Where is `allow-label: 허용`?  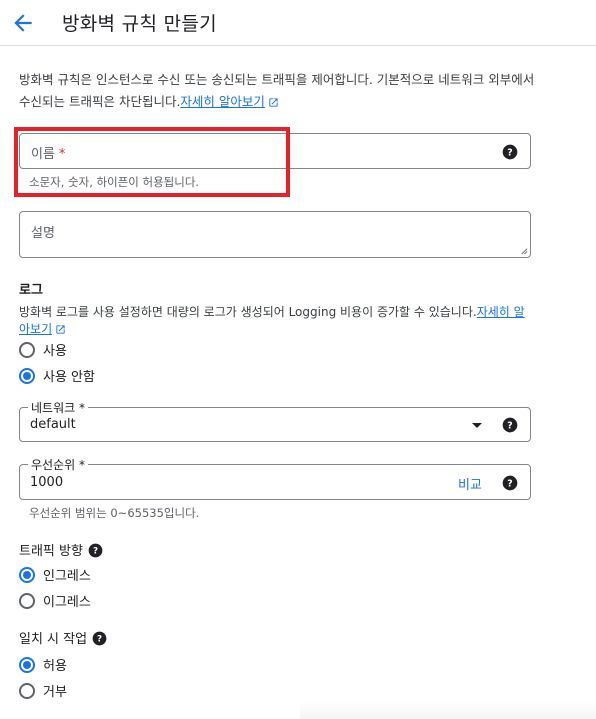 allow-label: 허용 is located at coordinates (55, 666).